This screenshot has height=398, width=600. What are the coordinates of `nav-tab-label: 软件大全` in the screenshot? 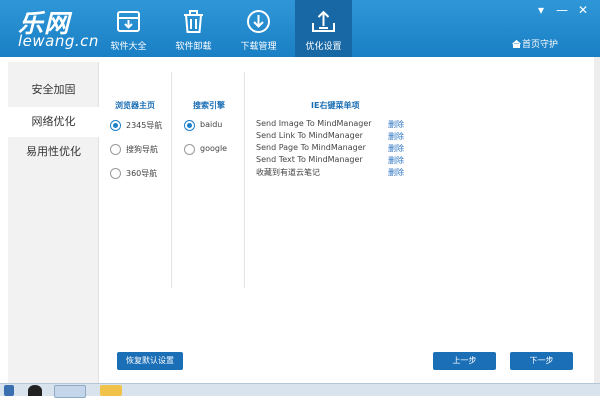 It's located at (128, 47).